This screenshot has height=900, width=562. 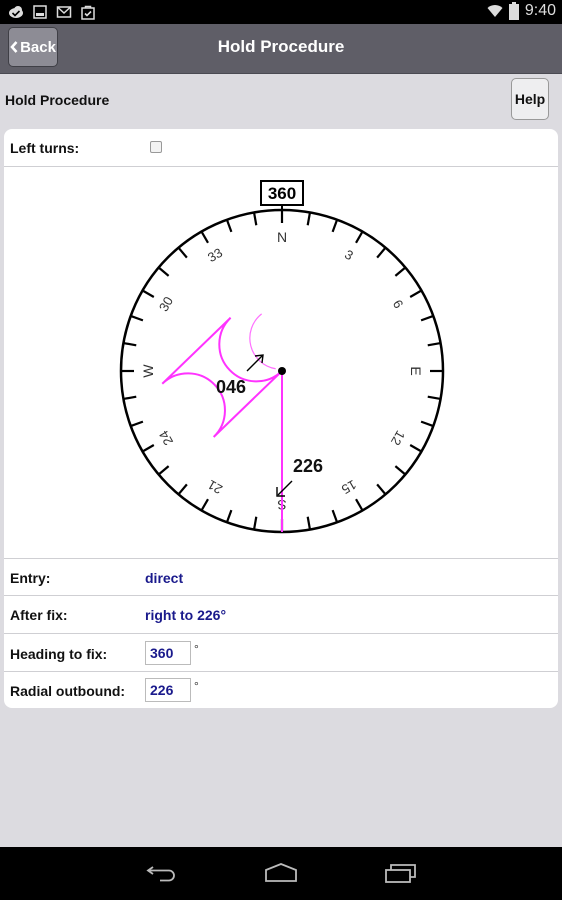 What do you see at coordinates (540, 10) in the screenshot?
I see `clock: 9:40` at bounding box center [540, 10].